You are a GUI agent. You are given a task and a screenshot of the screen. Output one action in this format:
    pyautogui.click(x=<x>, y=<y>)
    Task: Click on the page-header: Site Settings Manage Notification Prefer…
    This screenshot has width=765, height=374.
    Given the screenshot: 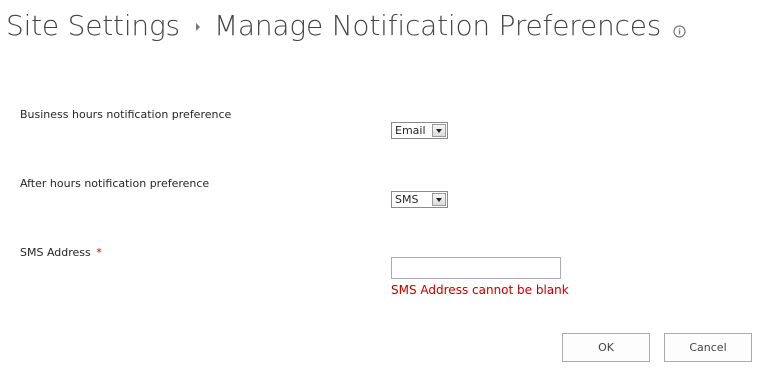 What is the action you would take?
    pyautogui.click(x=346, y=25)
    